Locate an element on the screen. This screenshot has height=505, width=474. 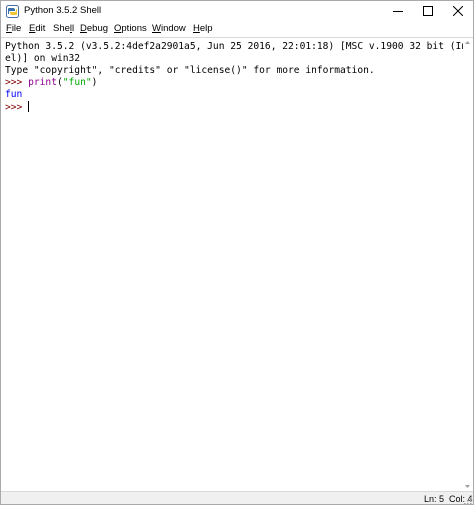
close-button is located at coordinates (458, 11).